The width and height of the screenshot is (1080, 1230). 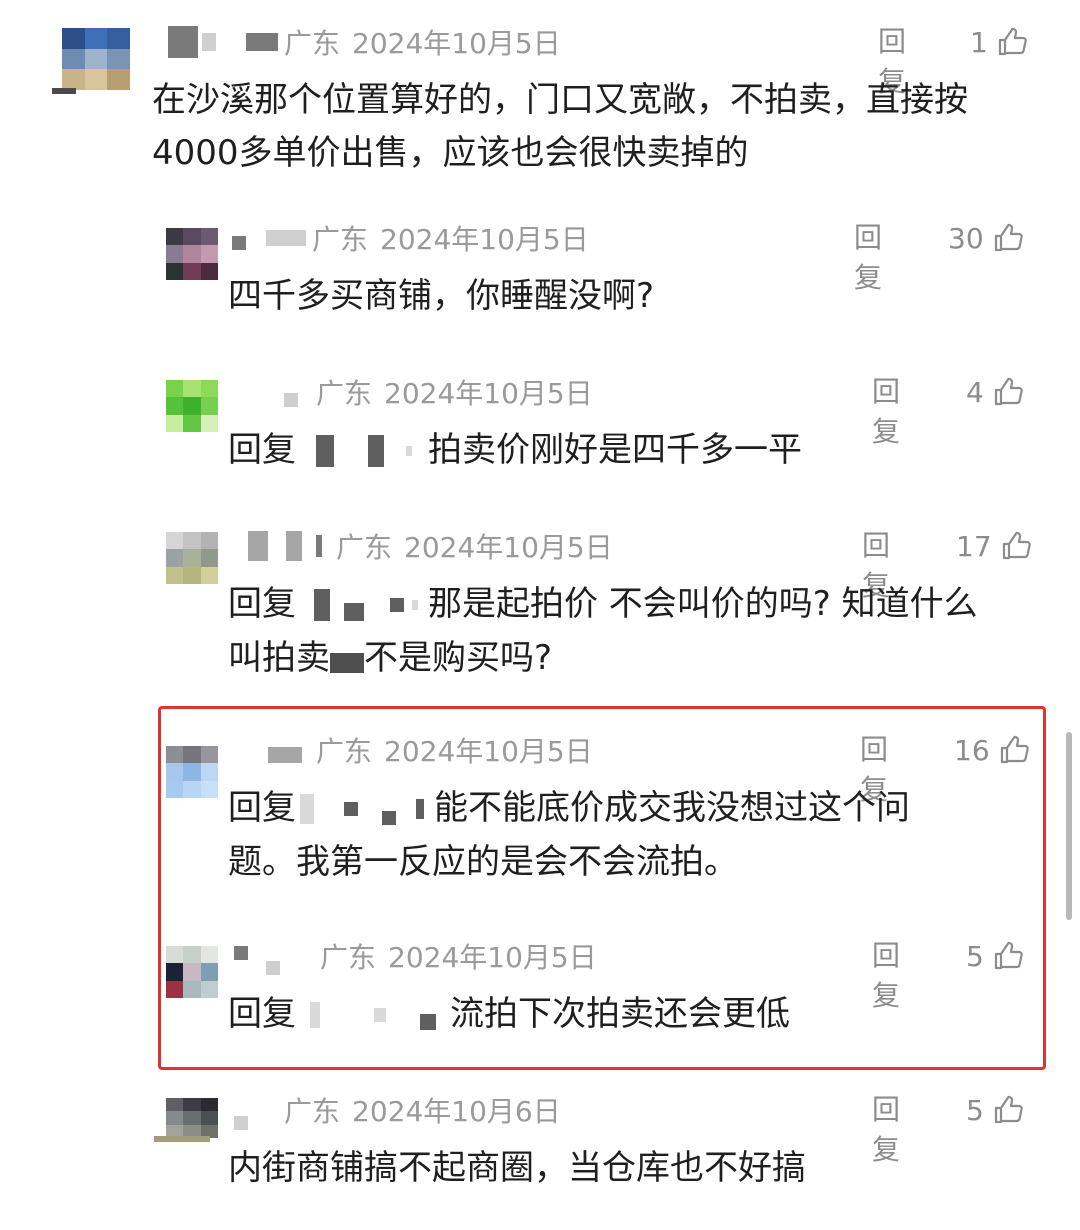 What do you see at coordinates (279, 658) in the screenshot?
I see `reply-body-line2: 叫拍卖` at bounding box center [279, 658].